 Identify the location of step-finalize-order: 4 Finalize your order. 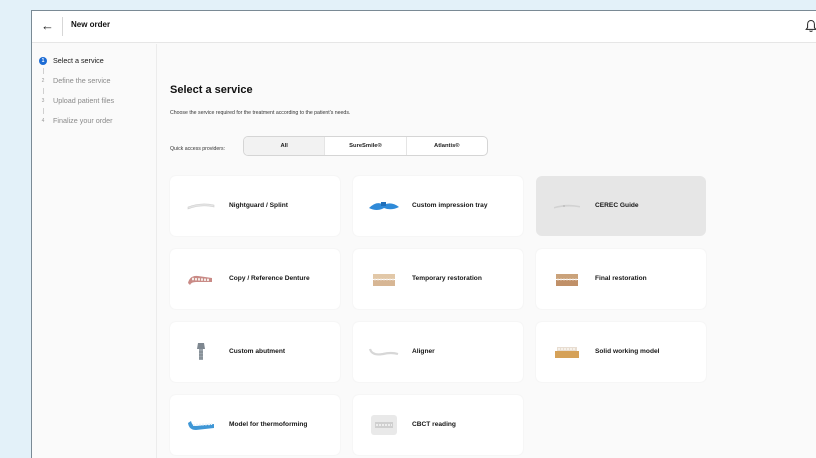
(76, 121).